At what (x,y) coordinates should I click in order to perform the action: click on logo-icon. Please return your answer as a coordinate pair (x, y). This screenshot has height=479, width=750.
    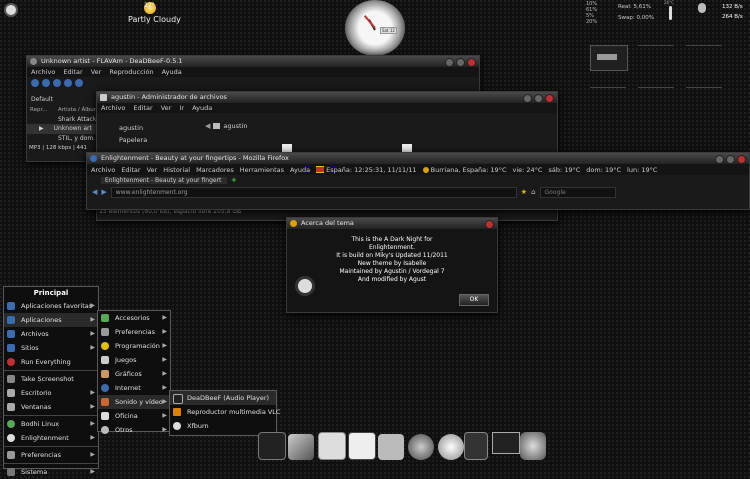
    Looking at the image, I should click on (11, 10).